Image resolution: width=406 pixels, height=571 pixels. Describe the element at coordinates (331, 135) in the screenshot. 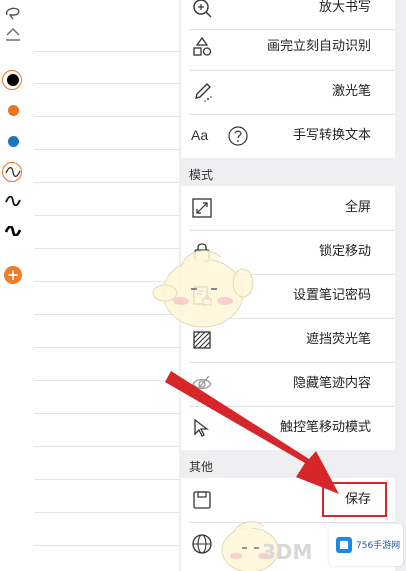

I see `menu-item-label: 手写转换文本` at that location.